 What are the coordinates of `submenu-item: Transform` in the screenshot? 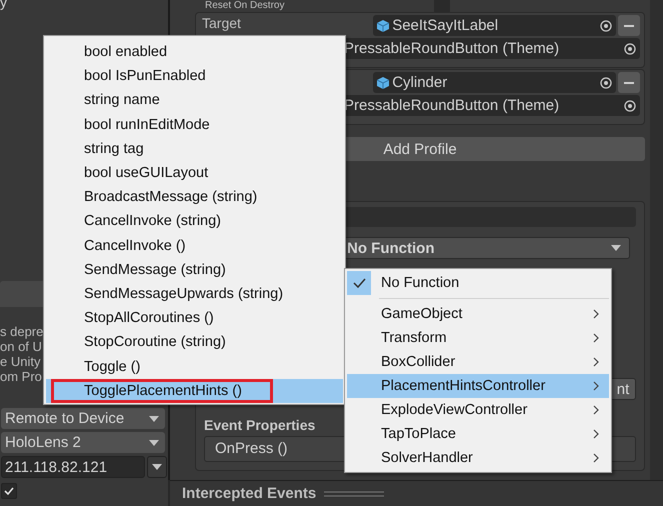 It's located at (478, 338).